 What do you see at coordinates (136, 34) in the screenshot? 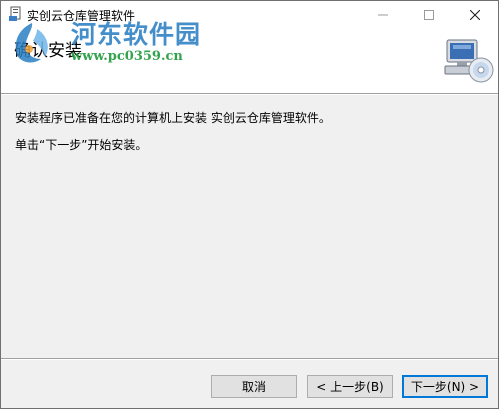
I see `watermark-site-name: 河东软件园` at bounding box center [136, 34].